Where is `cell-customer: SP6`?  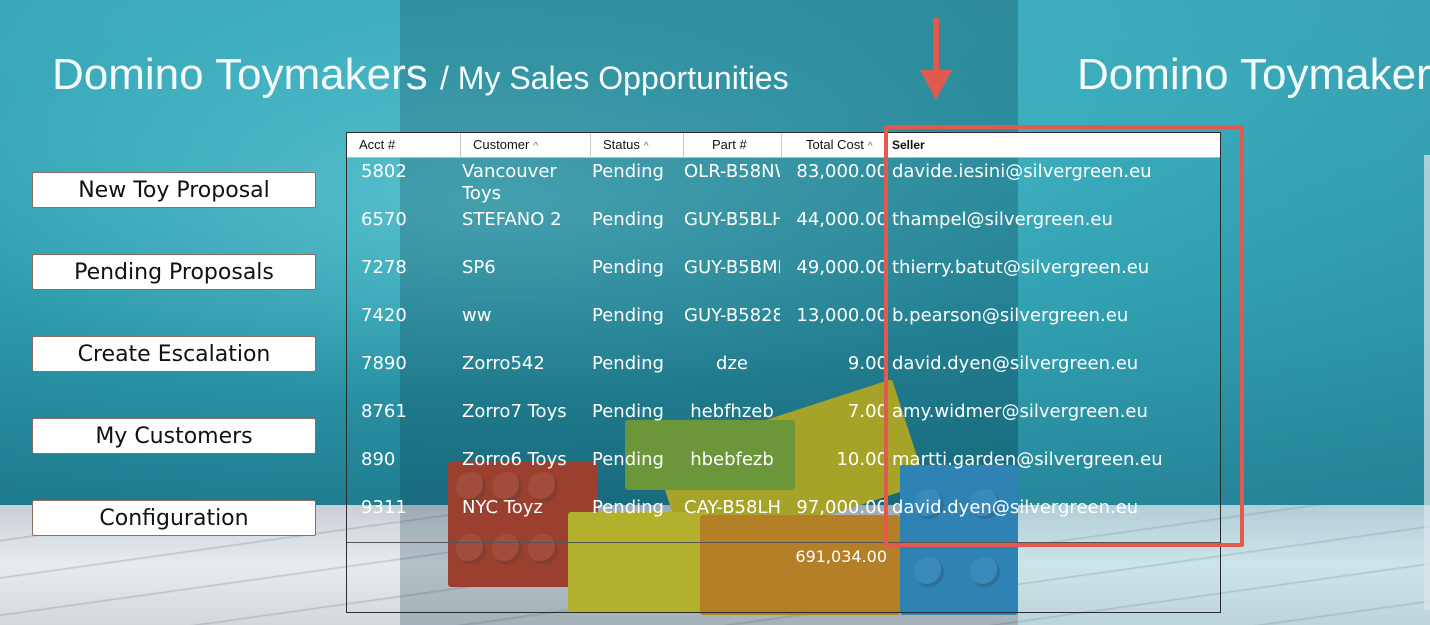 cell-customer: SP6 is located at coordinates (479, 267).